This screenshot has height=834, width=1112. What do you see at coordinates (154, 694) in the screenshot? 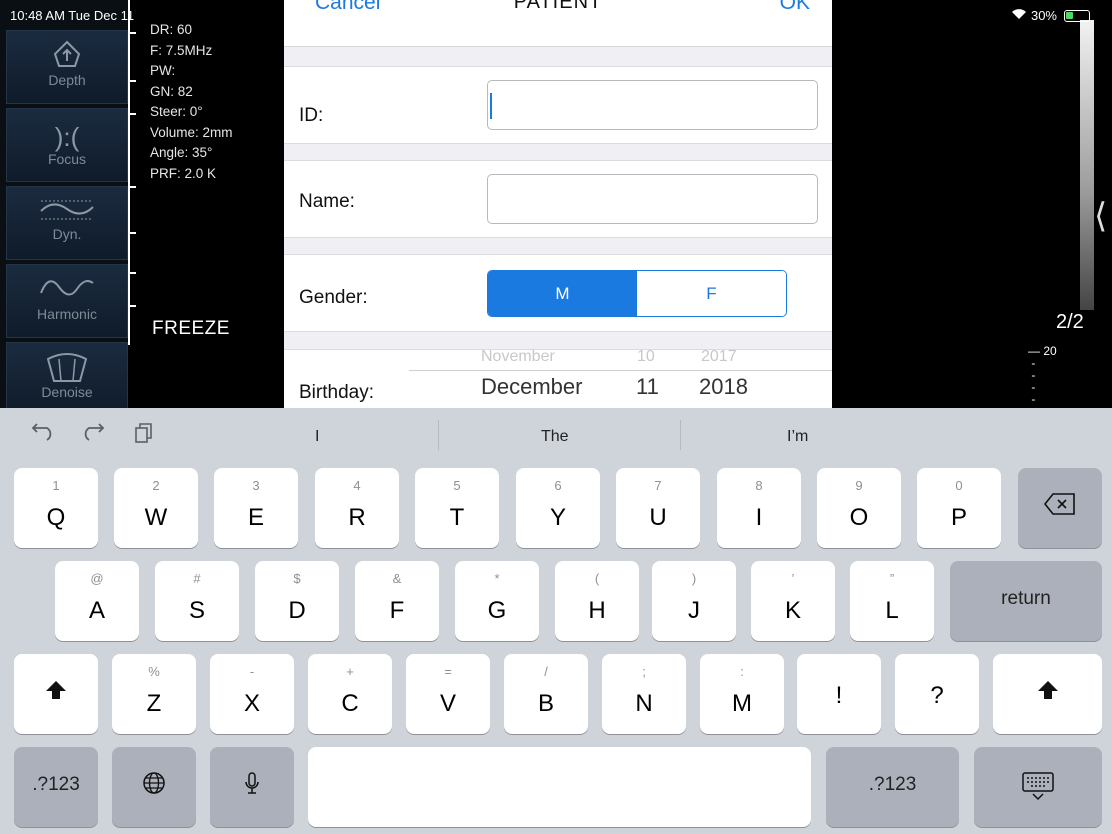
I see `key-z: % Z` at bounding box center [154, 694].